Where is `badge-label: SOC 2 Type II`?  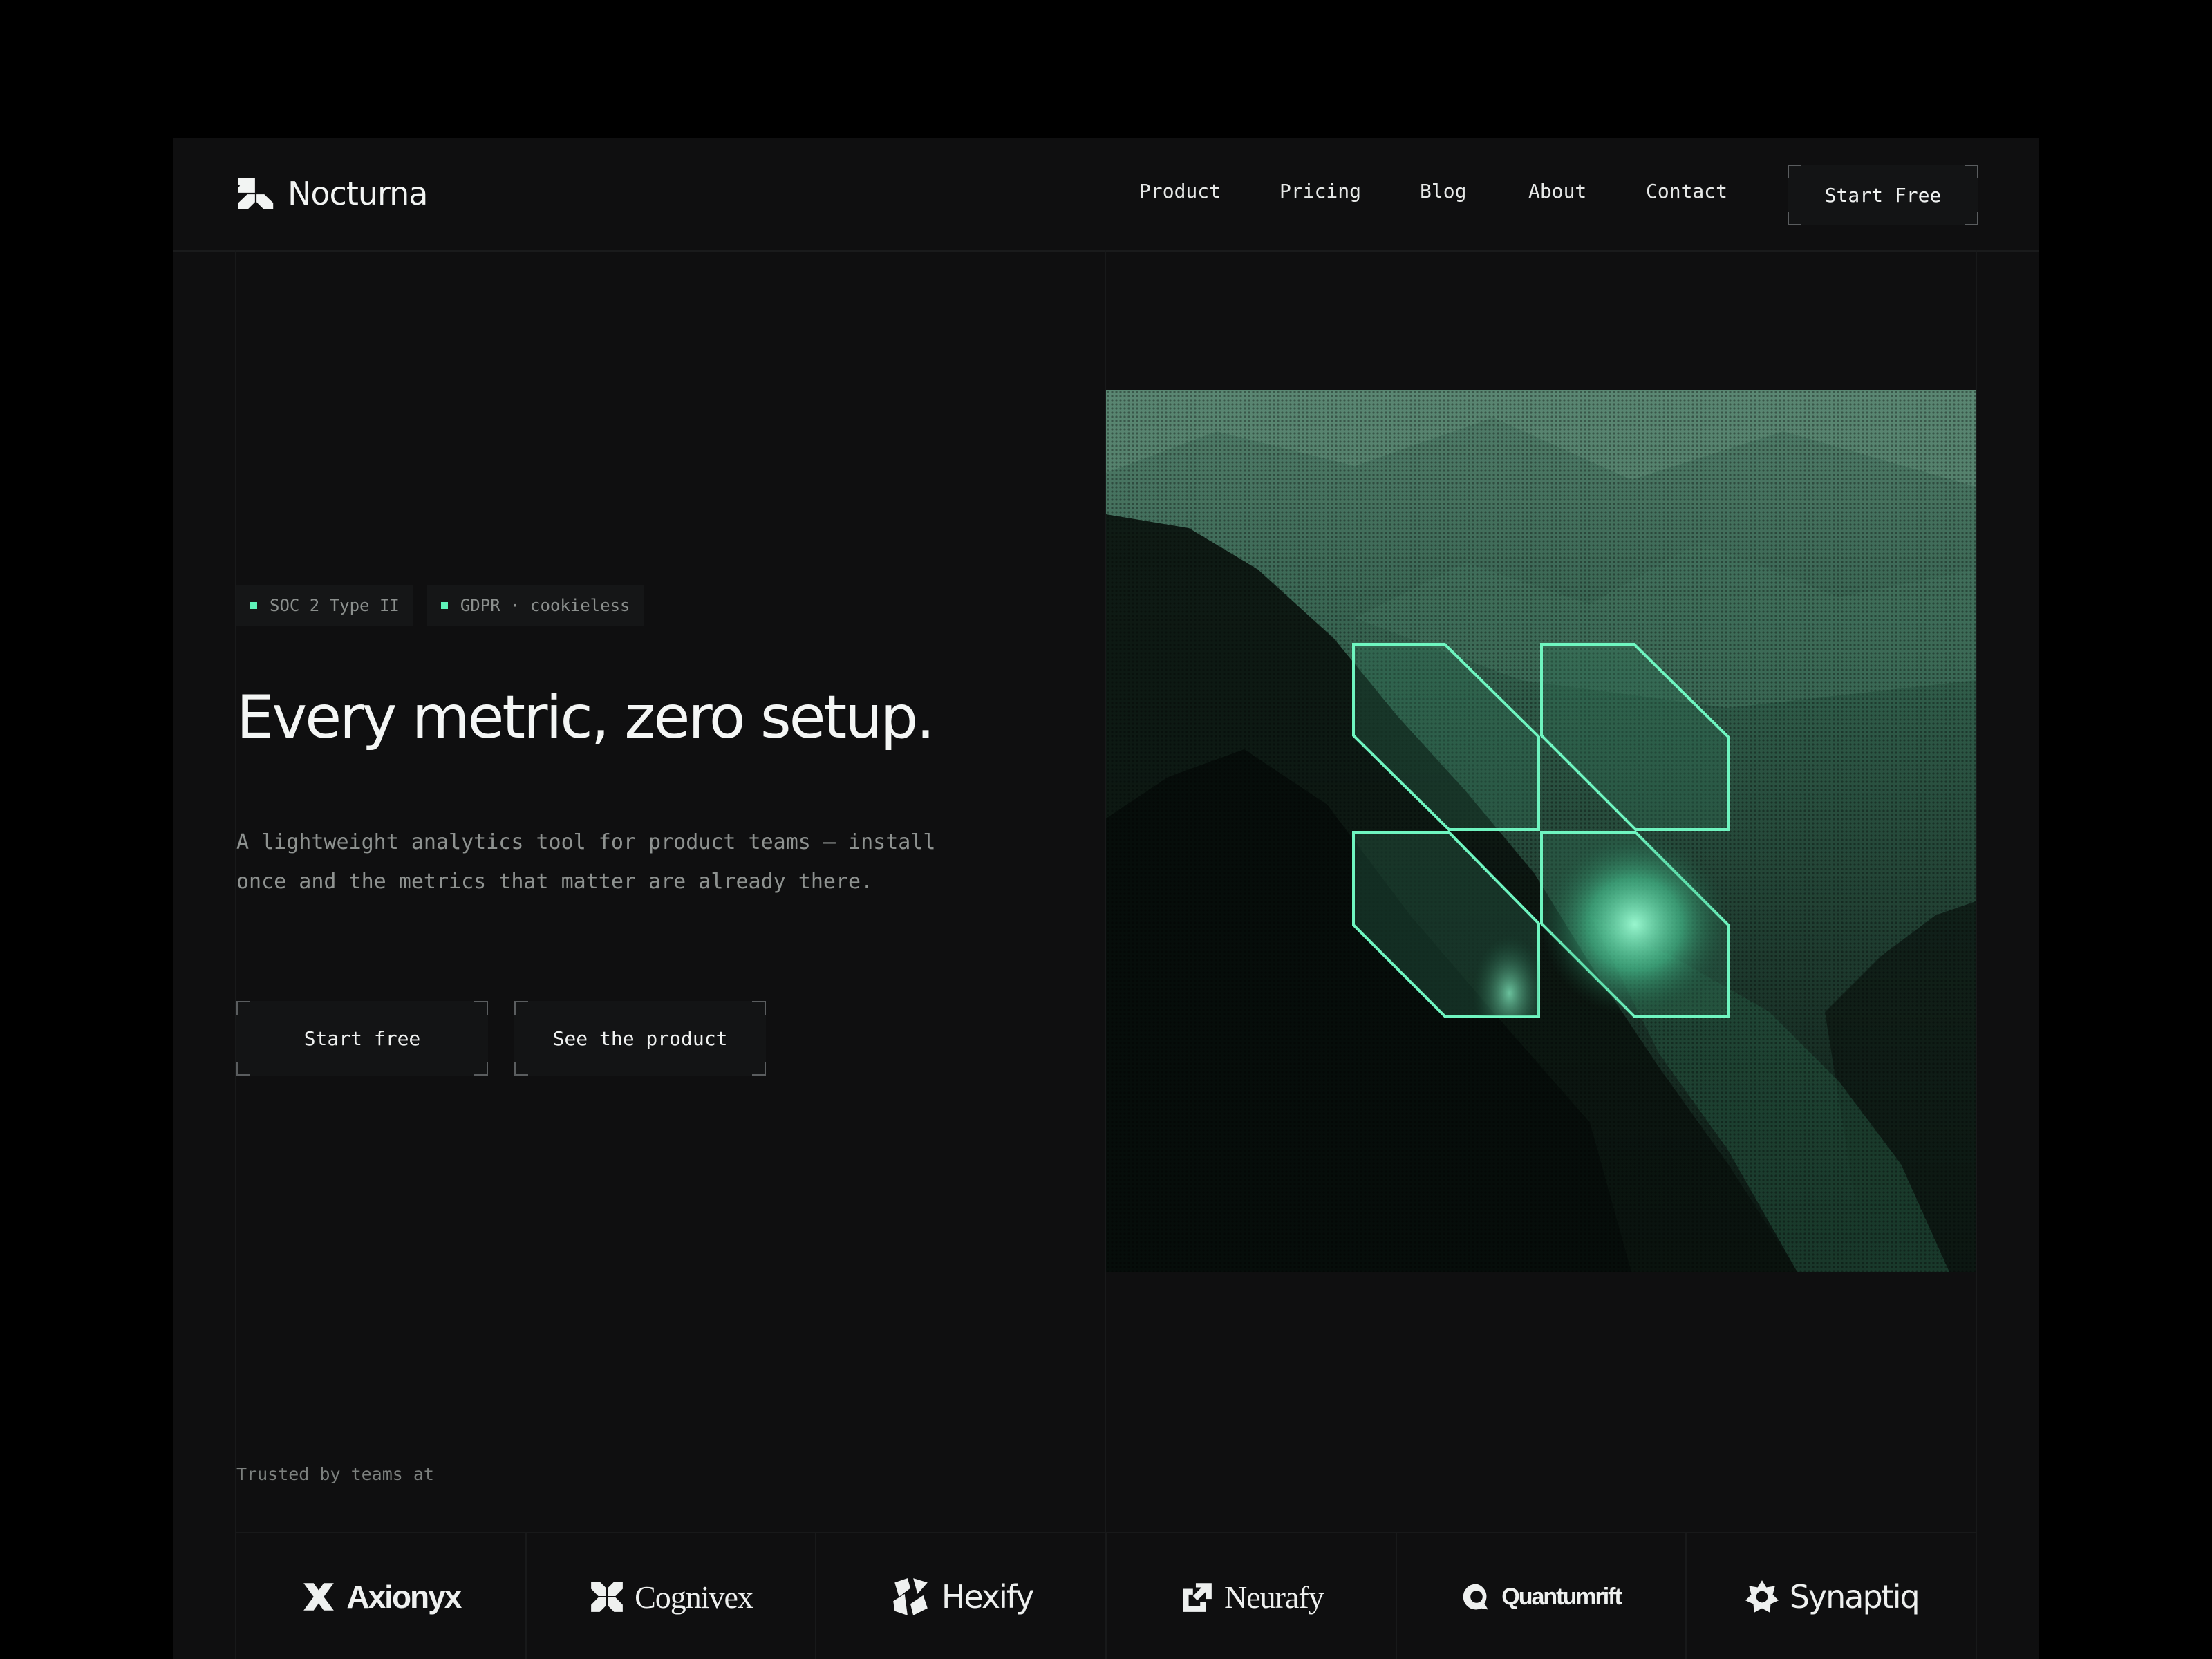 badge-label: SOC 2 Type II is located at coordinates (335, 605).